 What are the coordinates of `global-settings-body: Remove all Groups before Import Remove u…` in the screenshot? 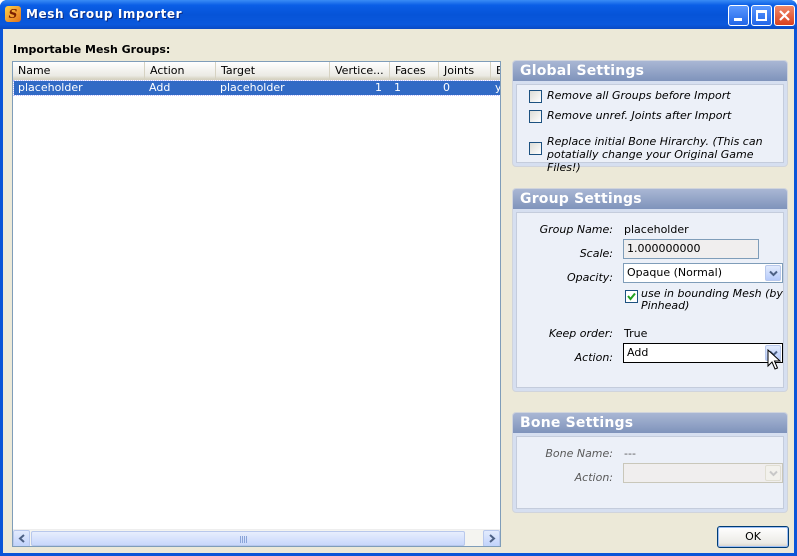 It's located at (650, 129).